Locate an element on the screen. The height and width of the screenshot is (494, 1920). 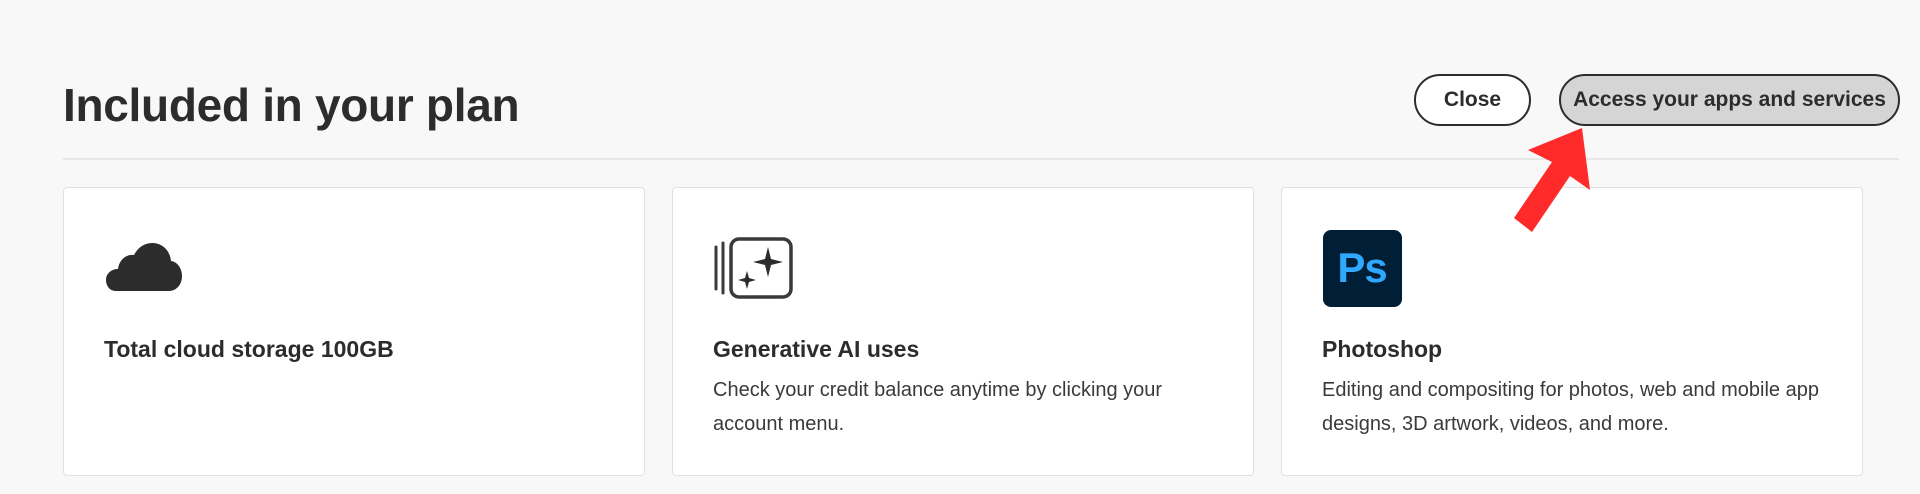
pointer-arrow-icon is located at coordinates (1552, 180).